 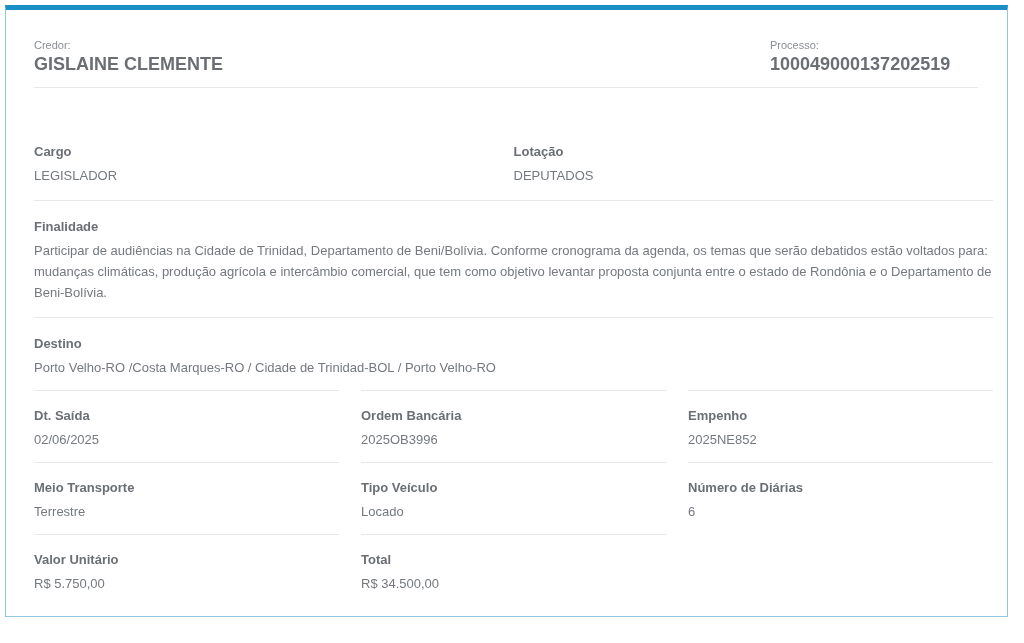 What do you see at coordinates (723, 440) in the screenshot?
I see `field-value: 2025NE852` at bounding box center [723, 440].